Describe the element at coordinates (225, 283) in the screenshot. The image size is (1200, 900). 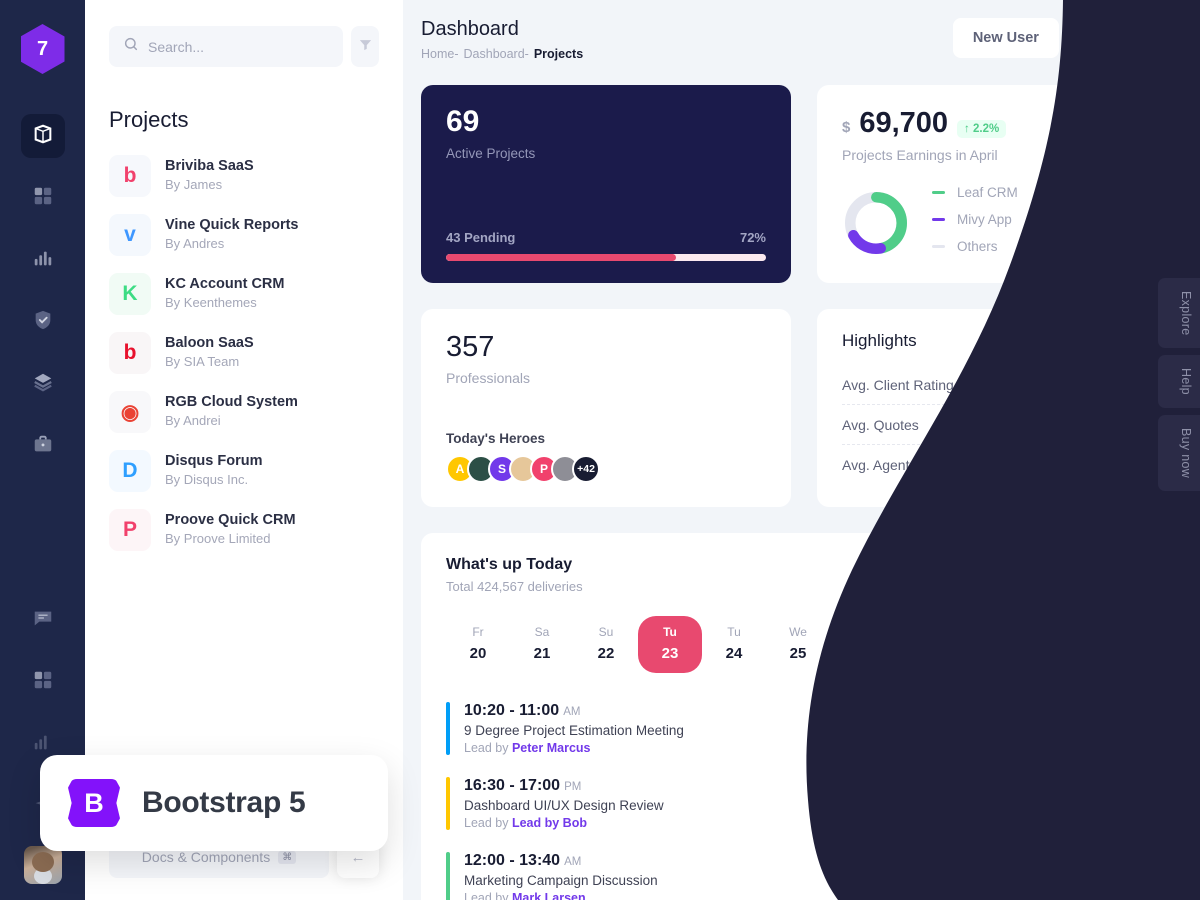
I see `project-name: KC Account CRM` at that location.